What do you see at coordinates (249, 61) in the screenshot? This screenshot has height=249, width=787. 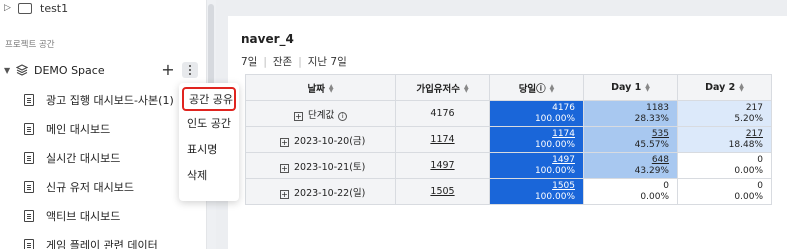 I see `period-filter: 7일` at bounding box center [249, 61].